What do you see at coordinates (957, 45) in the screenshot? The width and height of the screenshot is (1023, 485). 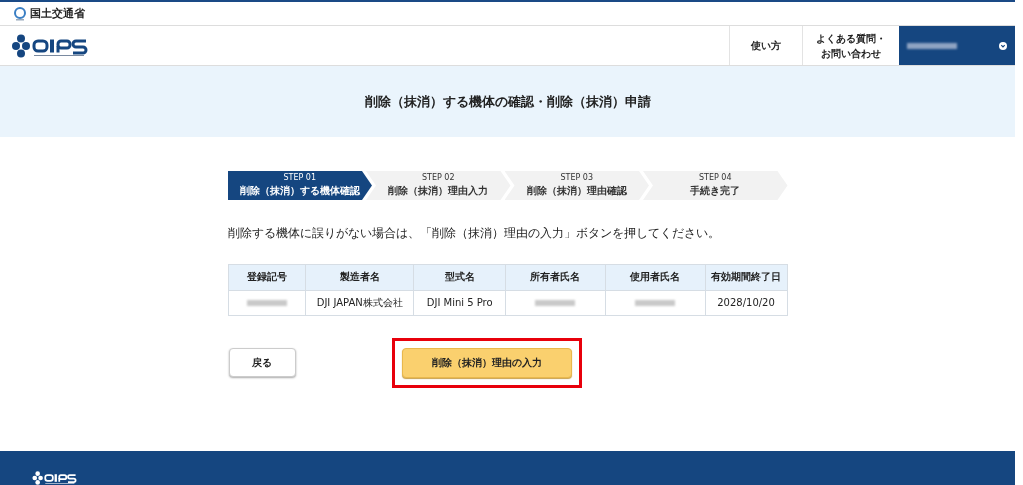 I see `user-menu` at bounding box center [957, 45].